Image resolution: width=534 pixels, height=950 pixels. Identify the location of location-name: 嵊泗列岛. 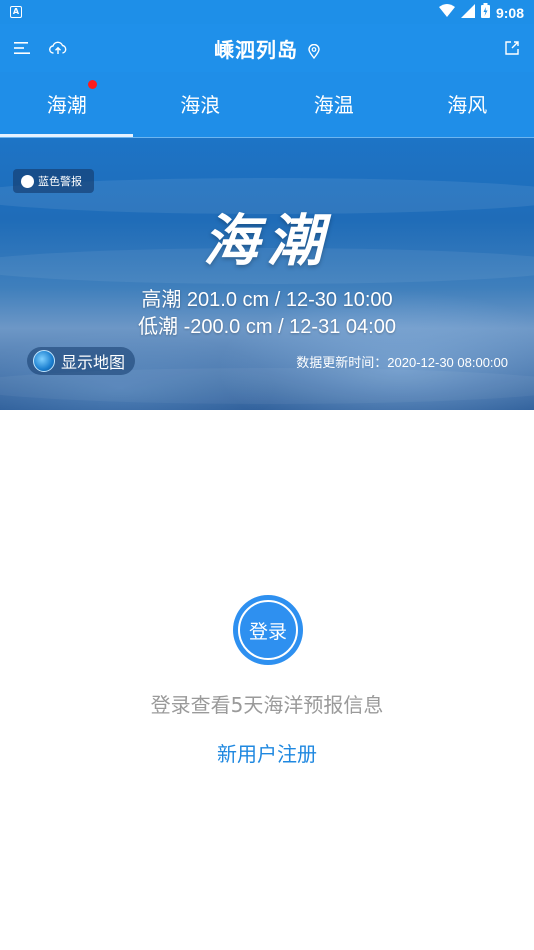
(256, 50).